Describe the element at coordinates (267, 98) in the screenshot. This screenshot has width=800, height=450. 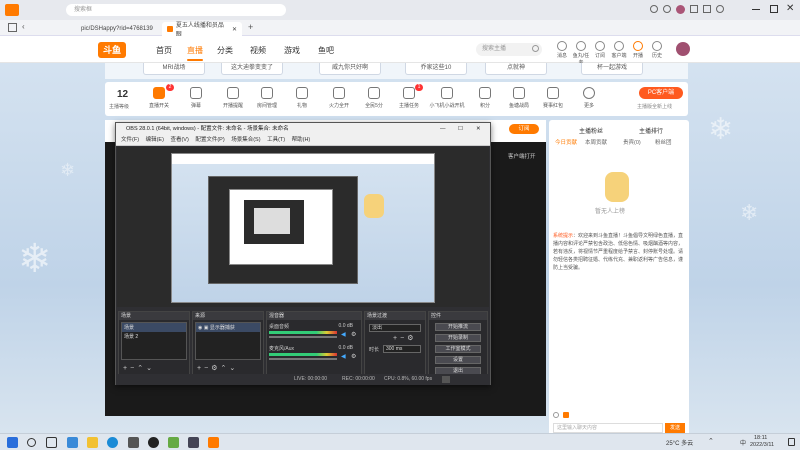
I see `tool-room-manage: 房间管理` at that location.